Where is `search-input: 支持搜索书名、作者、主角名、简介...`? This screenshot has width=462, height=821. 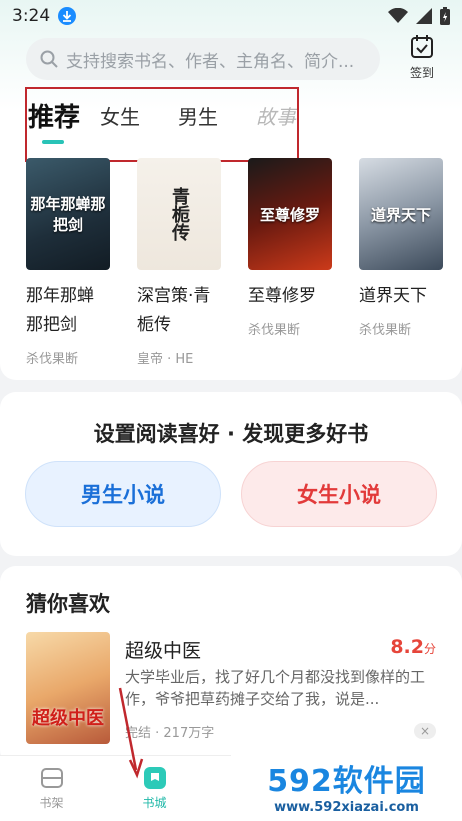
search-input: 支持搜索书名、作者、主角名、简介... is located at coordinates (210, 59).